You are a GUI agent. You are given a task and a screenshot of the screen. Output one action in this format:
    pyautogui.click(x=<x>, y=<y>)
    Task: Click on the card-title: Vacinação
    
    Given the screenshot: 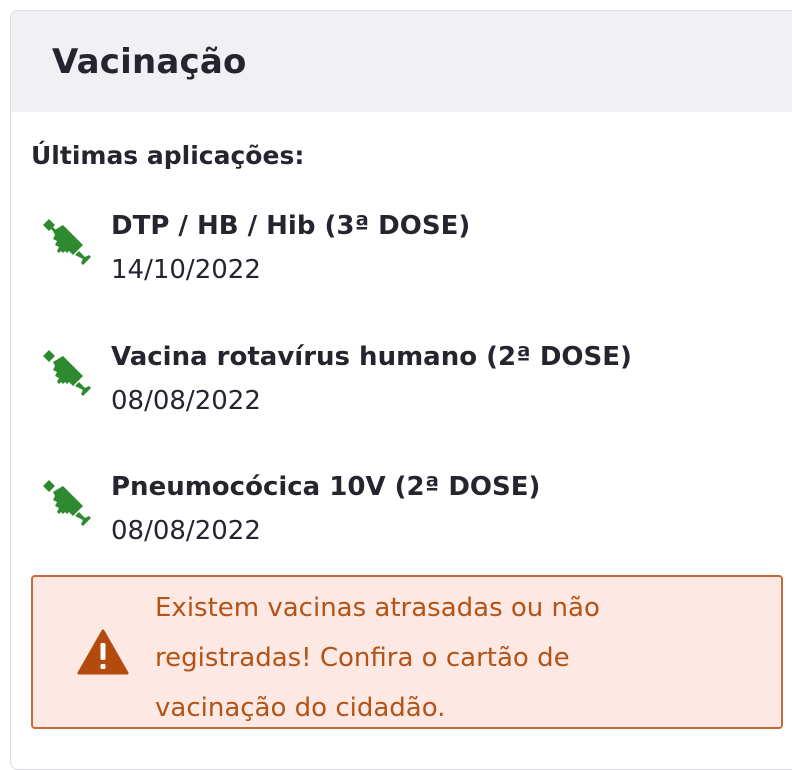 What is the action you would take?
    pyautogui.click(x=149, y=62)
    